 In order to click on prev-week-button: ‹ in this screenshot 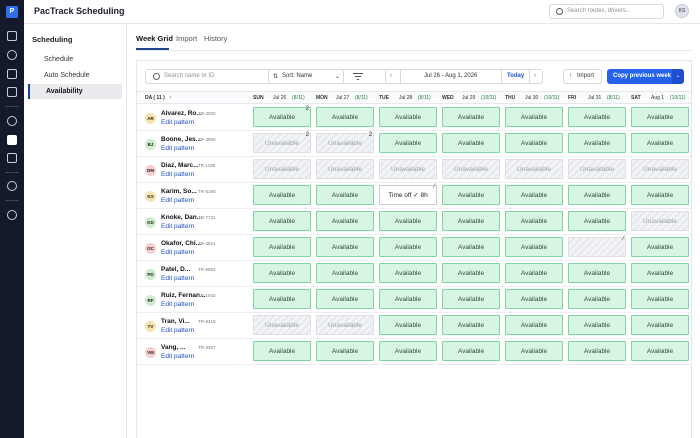, I will do `click(391, 76)`.